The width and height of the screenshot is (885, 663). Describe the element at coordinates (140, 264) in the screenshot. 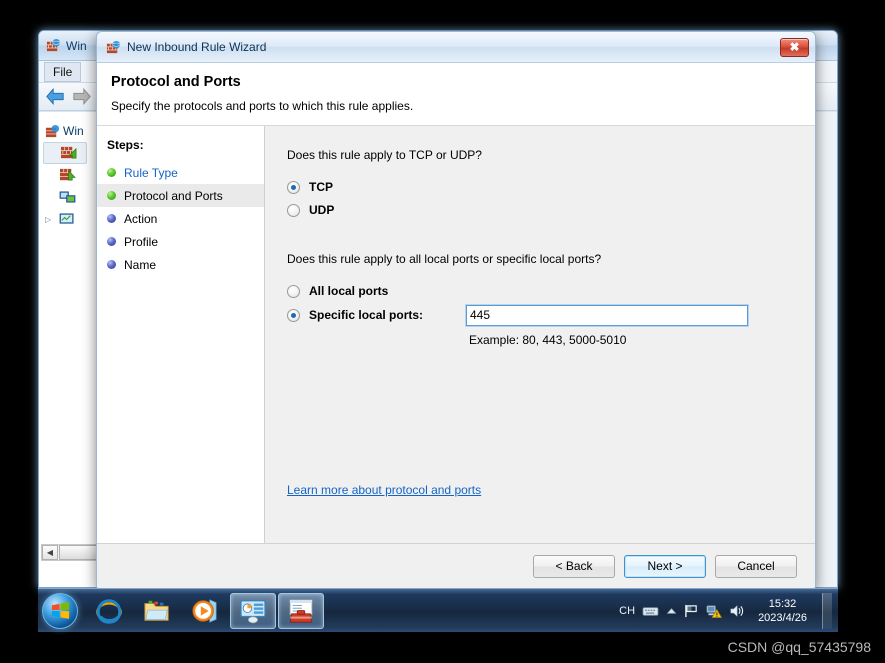

I see `step-label: Name` at that location.